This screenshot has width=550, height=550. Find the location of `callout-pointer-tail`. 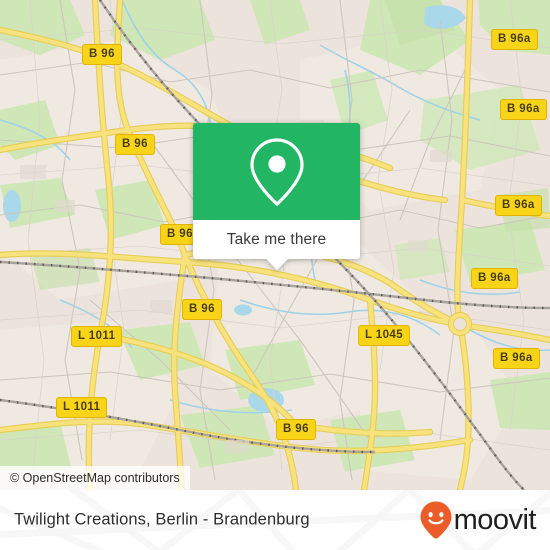

callout-pointer-tail is located at coordinates (276, 264).